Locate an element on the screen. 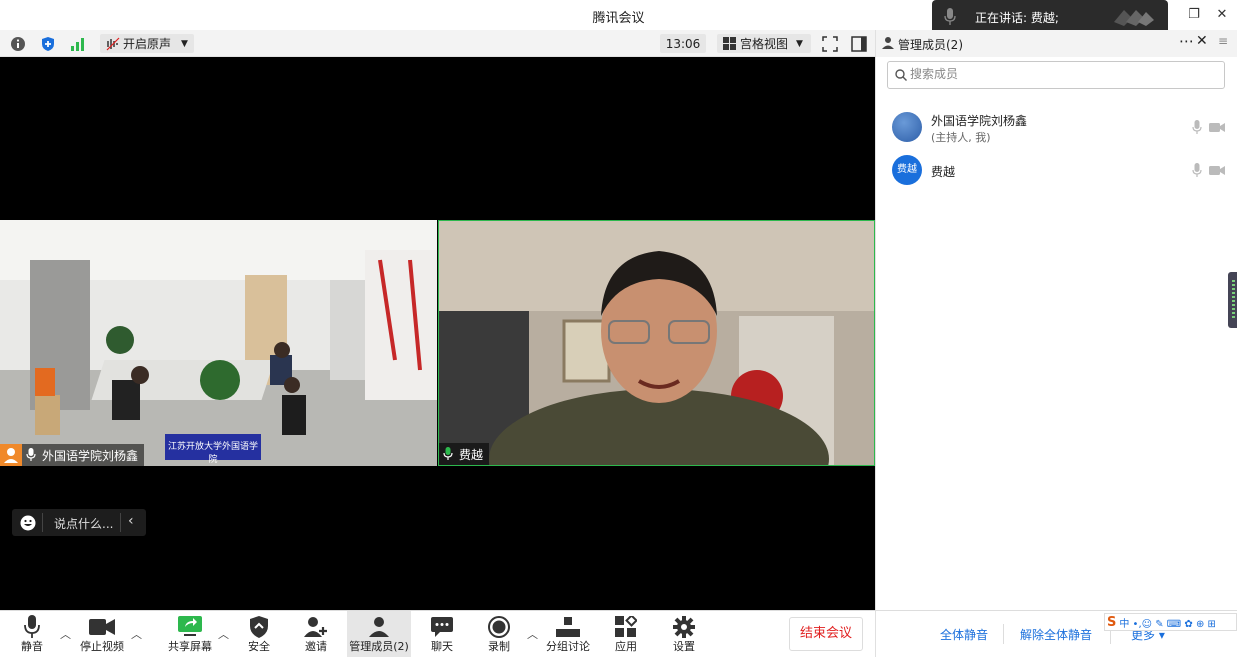 This screenshot has height=657, width=1237. original-sound-button: 开启原声 ▼ is located at coordinates (147, 43).